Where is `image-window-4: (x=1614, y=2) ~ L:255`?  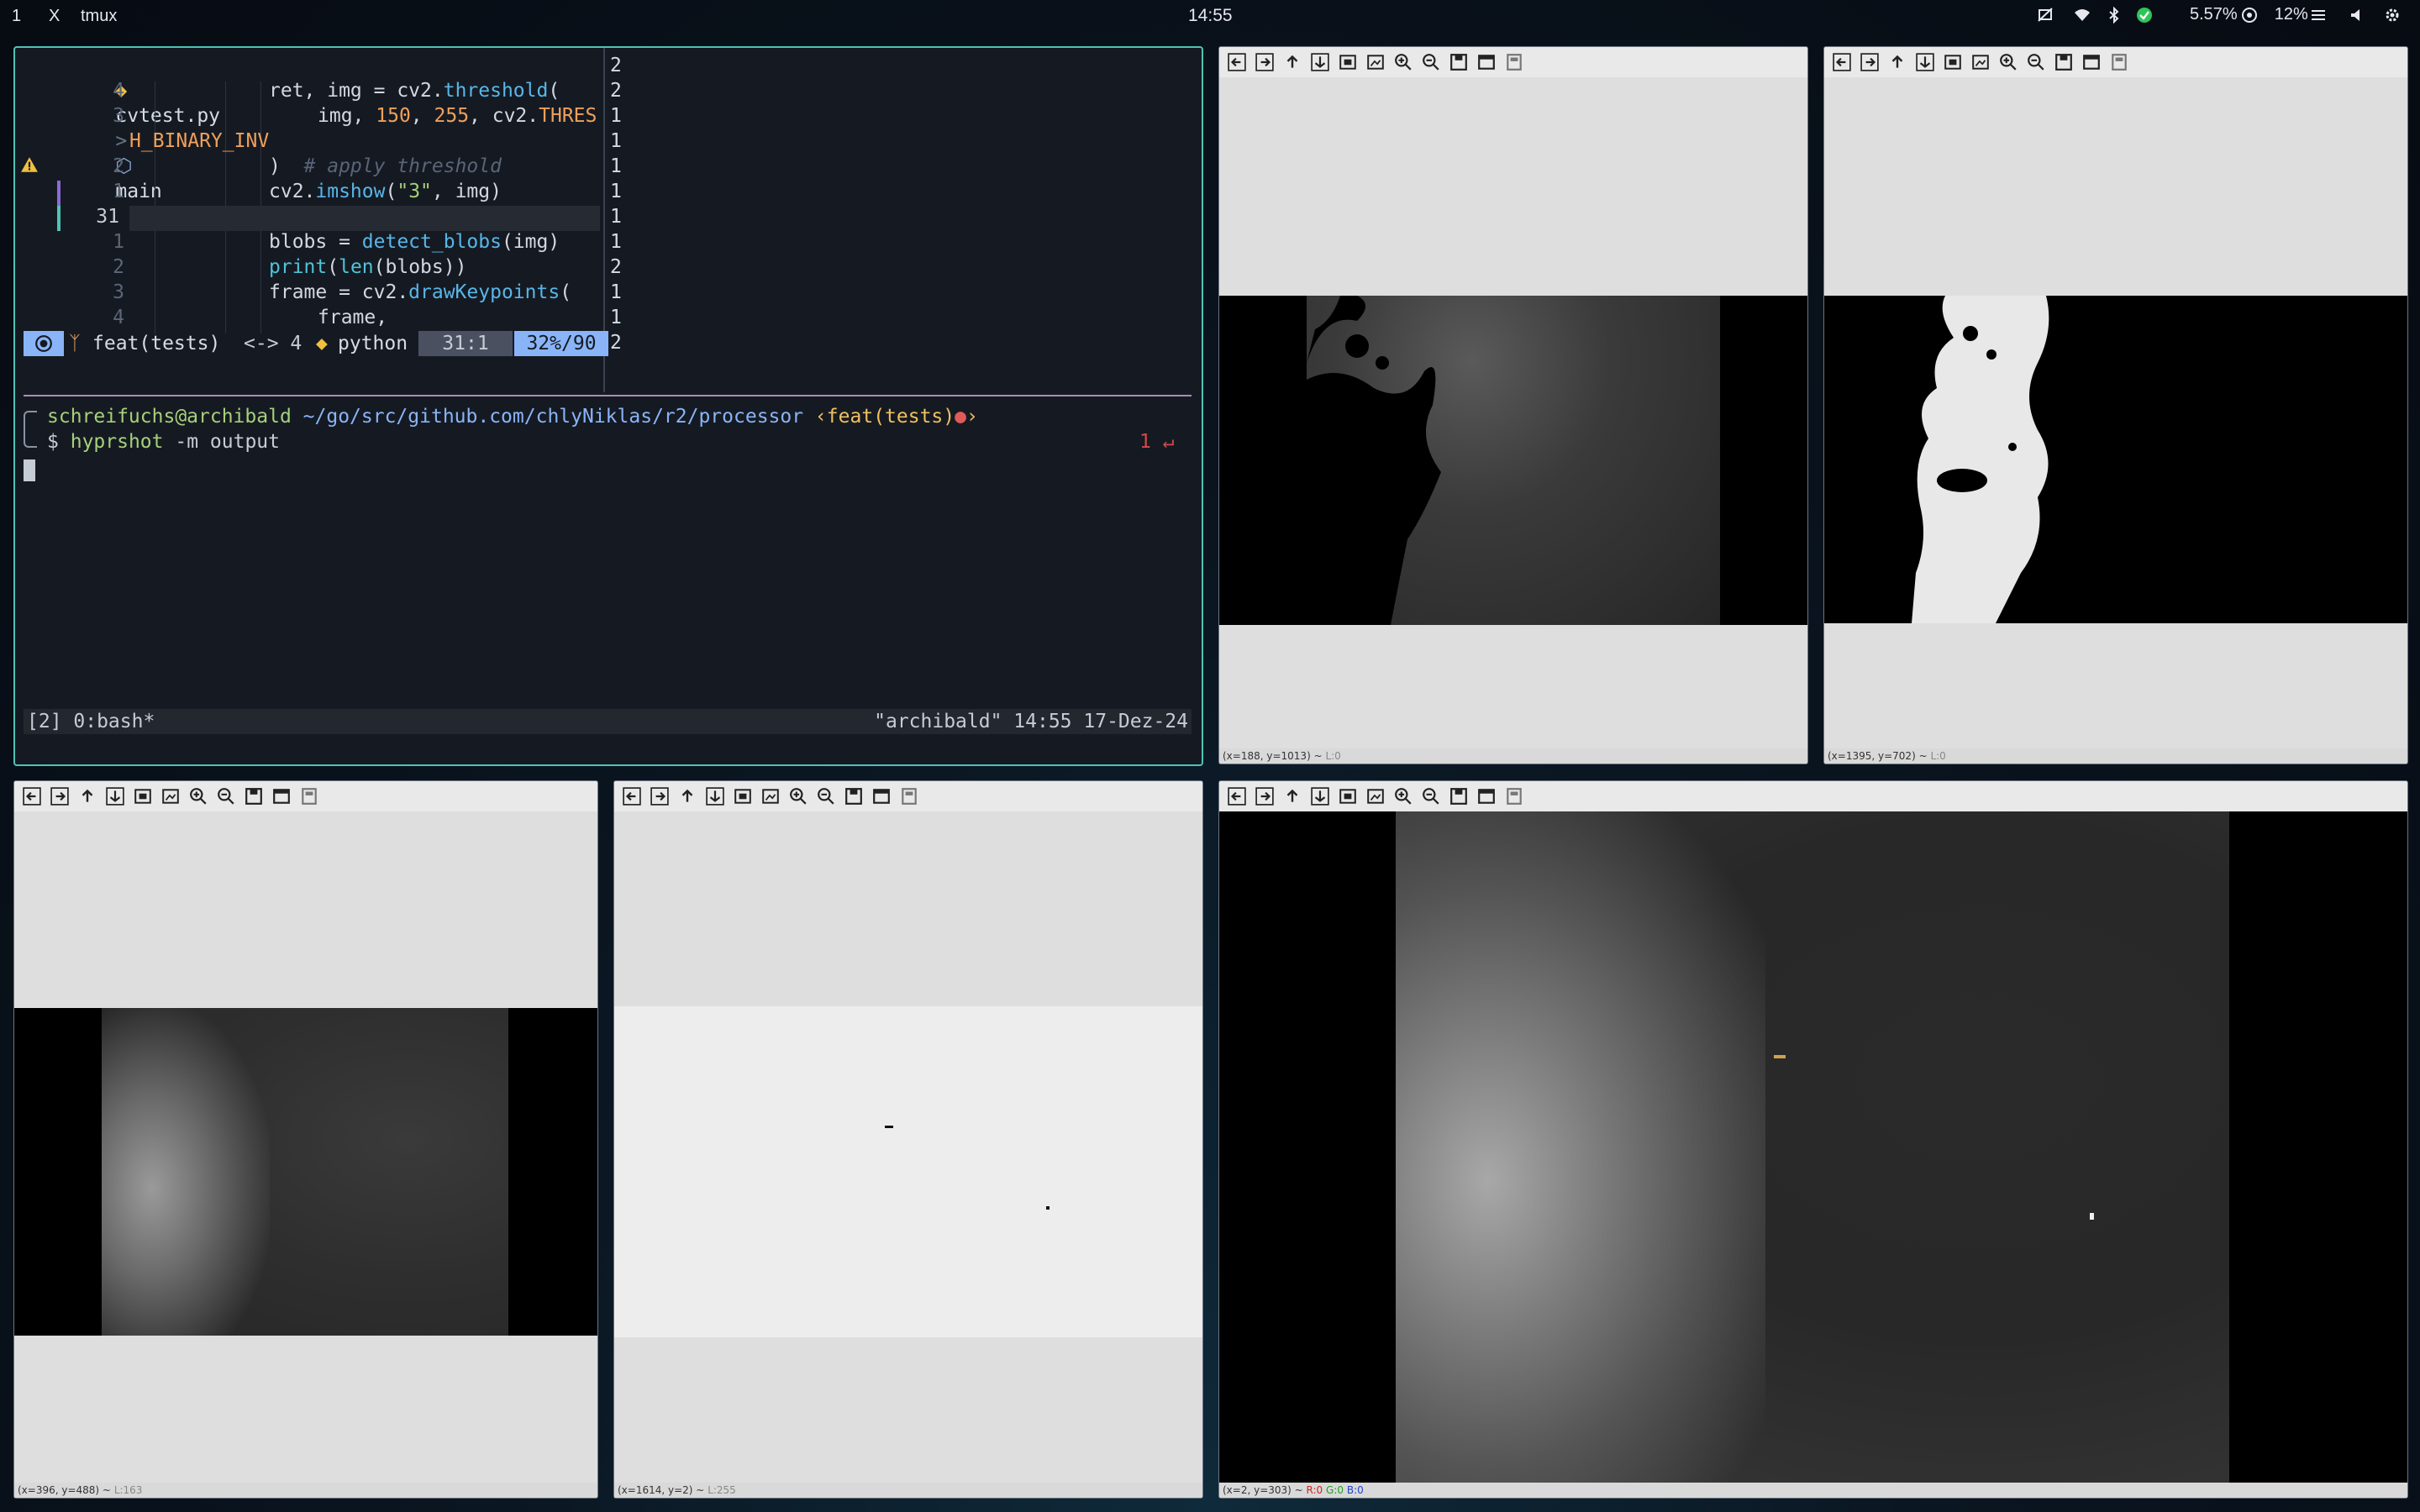 image-window-4: (x=1614, y=2) ~ L:255 is located at coordinates (908, 1139).